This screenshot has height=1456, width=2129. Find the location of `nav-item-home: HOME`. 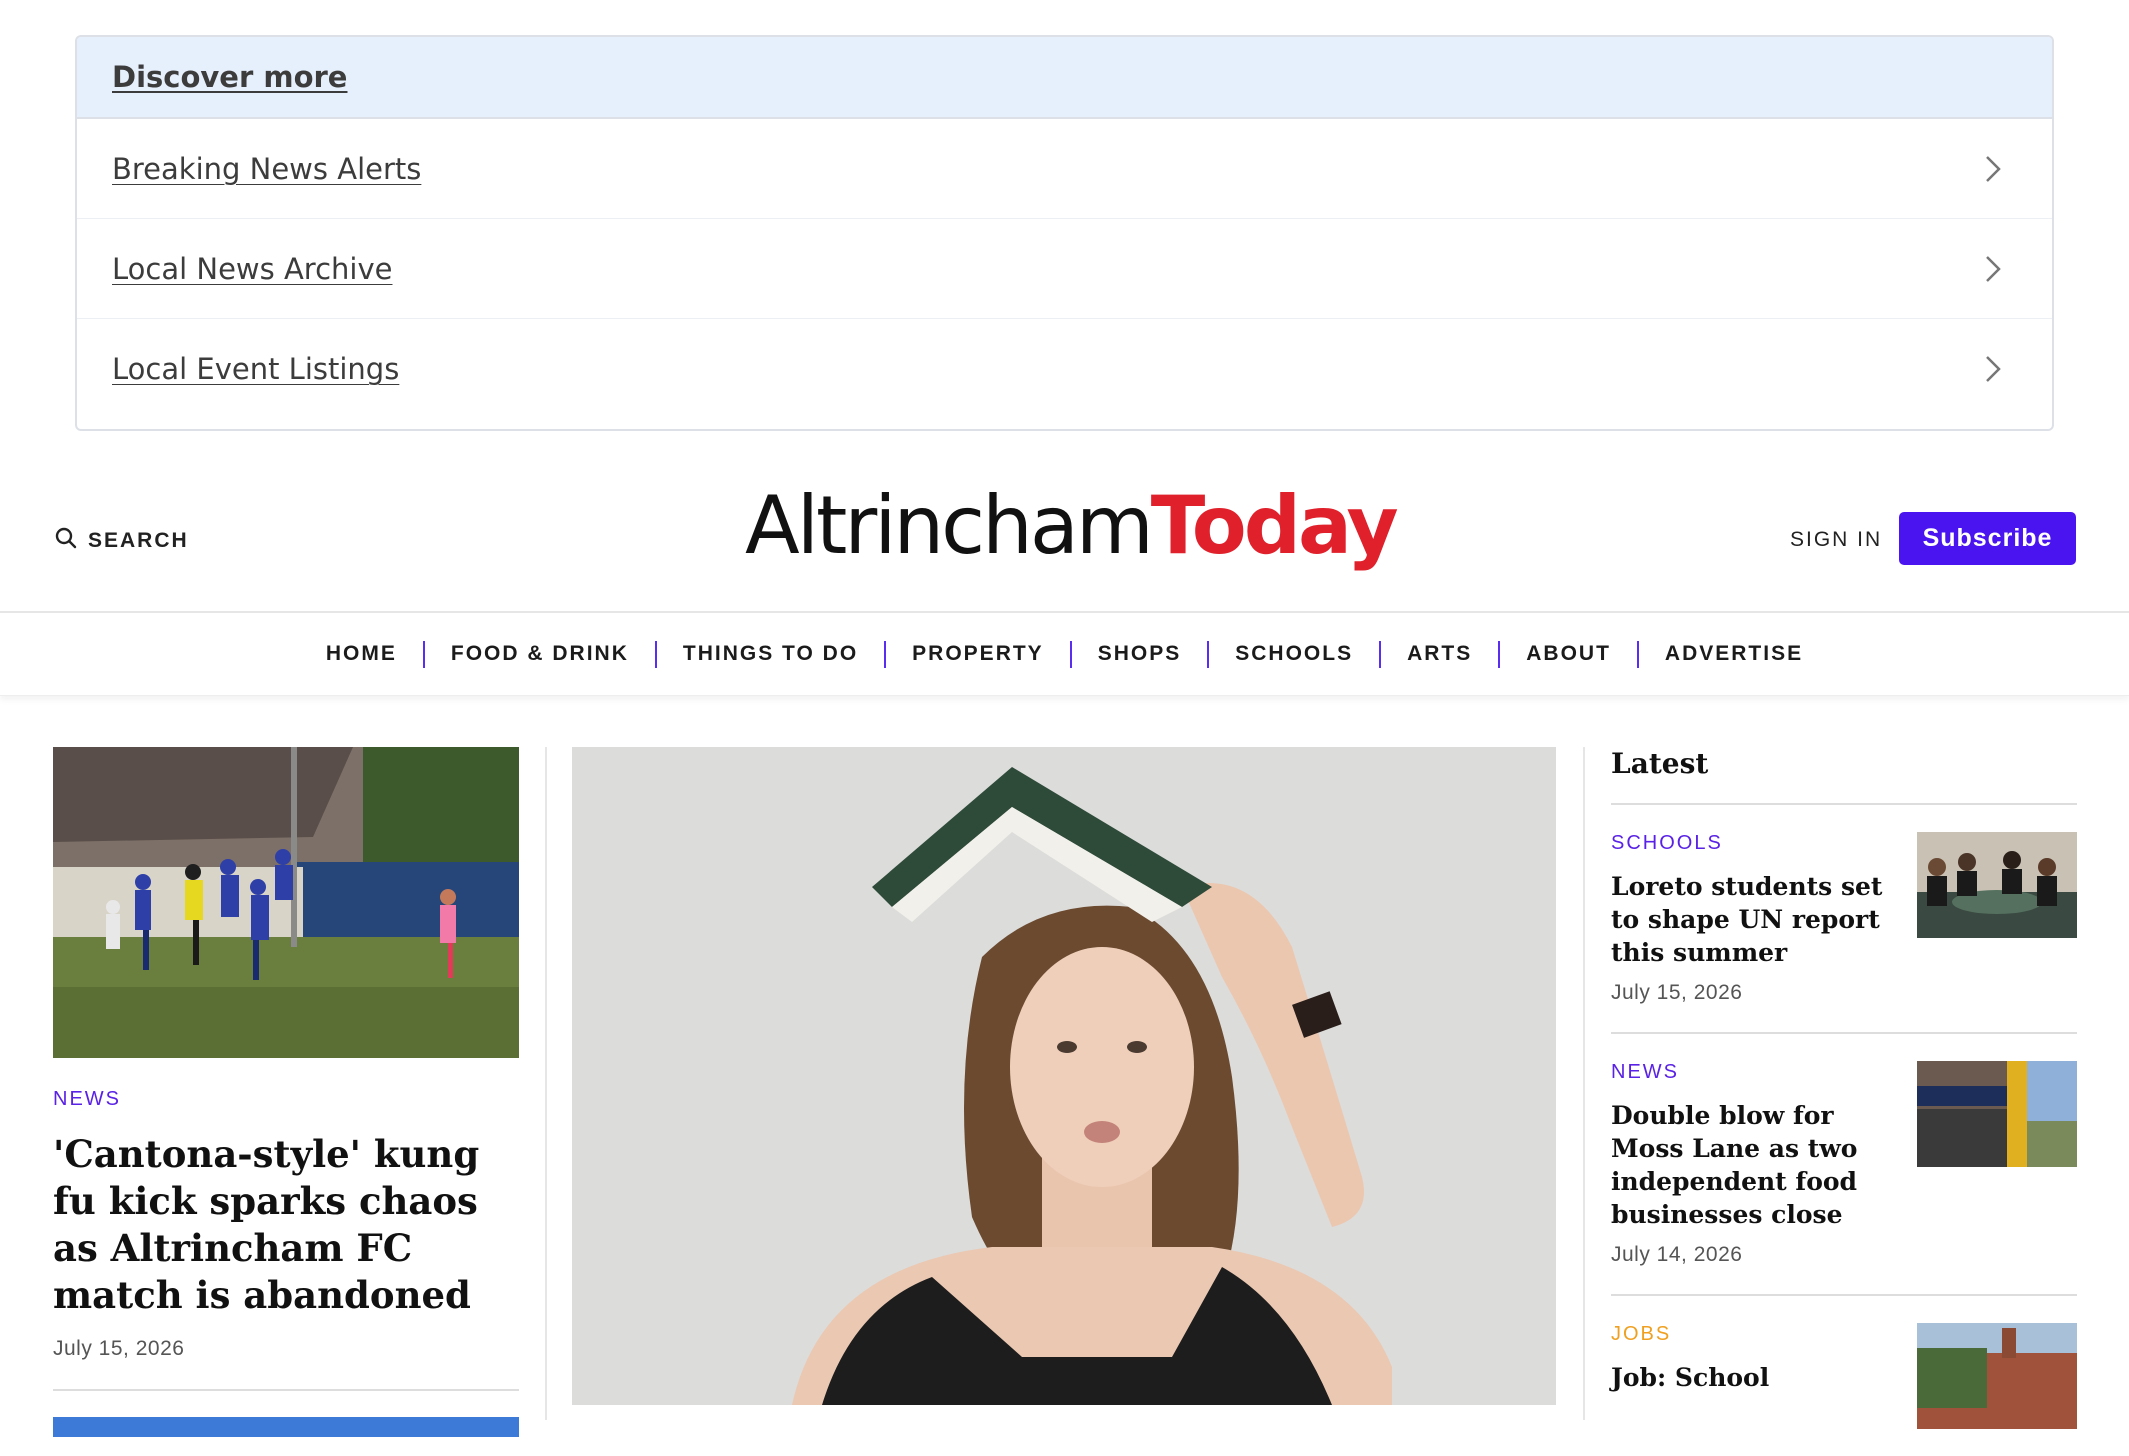

nav-item-home: HOME is located at coordinates (361, 654).